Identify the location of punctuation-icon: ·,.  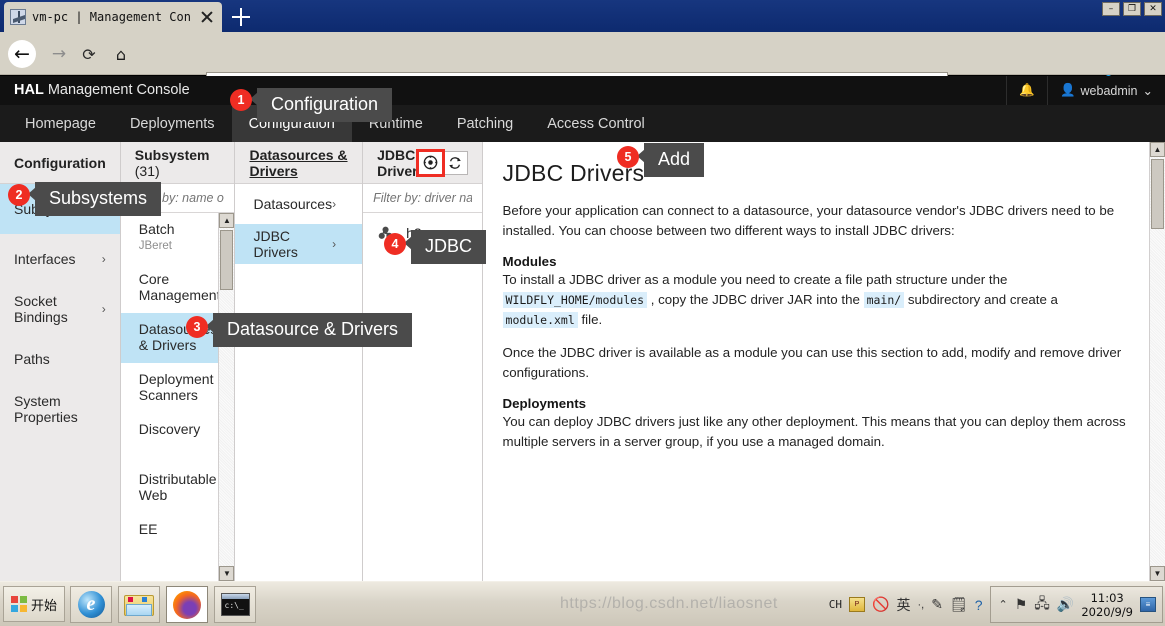
(920, 605).